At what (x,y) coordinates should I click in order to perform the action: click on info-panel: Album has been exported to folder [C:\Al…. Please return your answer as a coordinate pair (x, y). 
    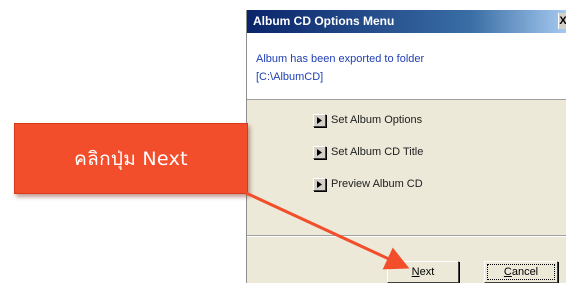
    Looking at the image, I should click on (406, 66).